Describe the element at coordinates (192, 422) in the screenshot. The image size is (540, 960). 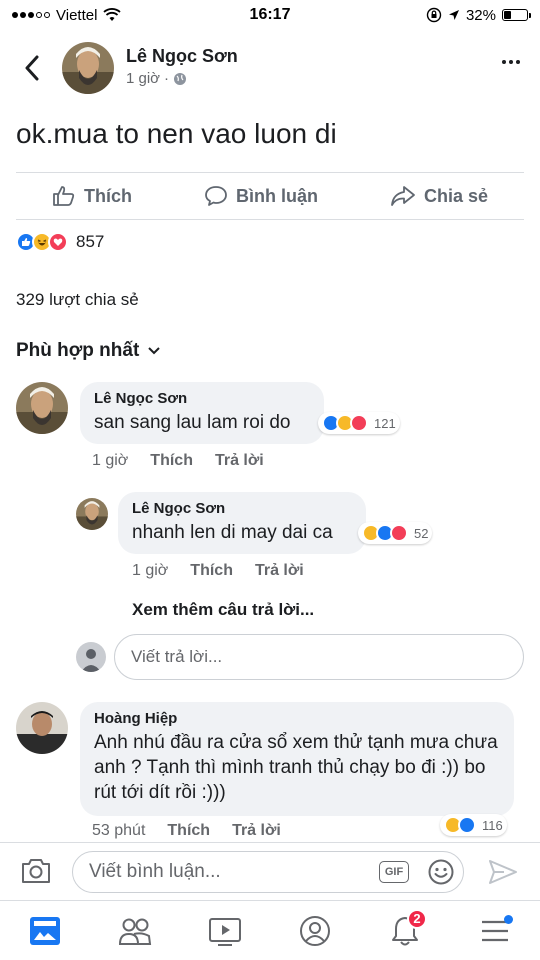
I see `comment-text: san sang lau lam roi do` at that location.